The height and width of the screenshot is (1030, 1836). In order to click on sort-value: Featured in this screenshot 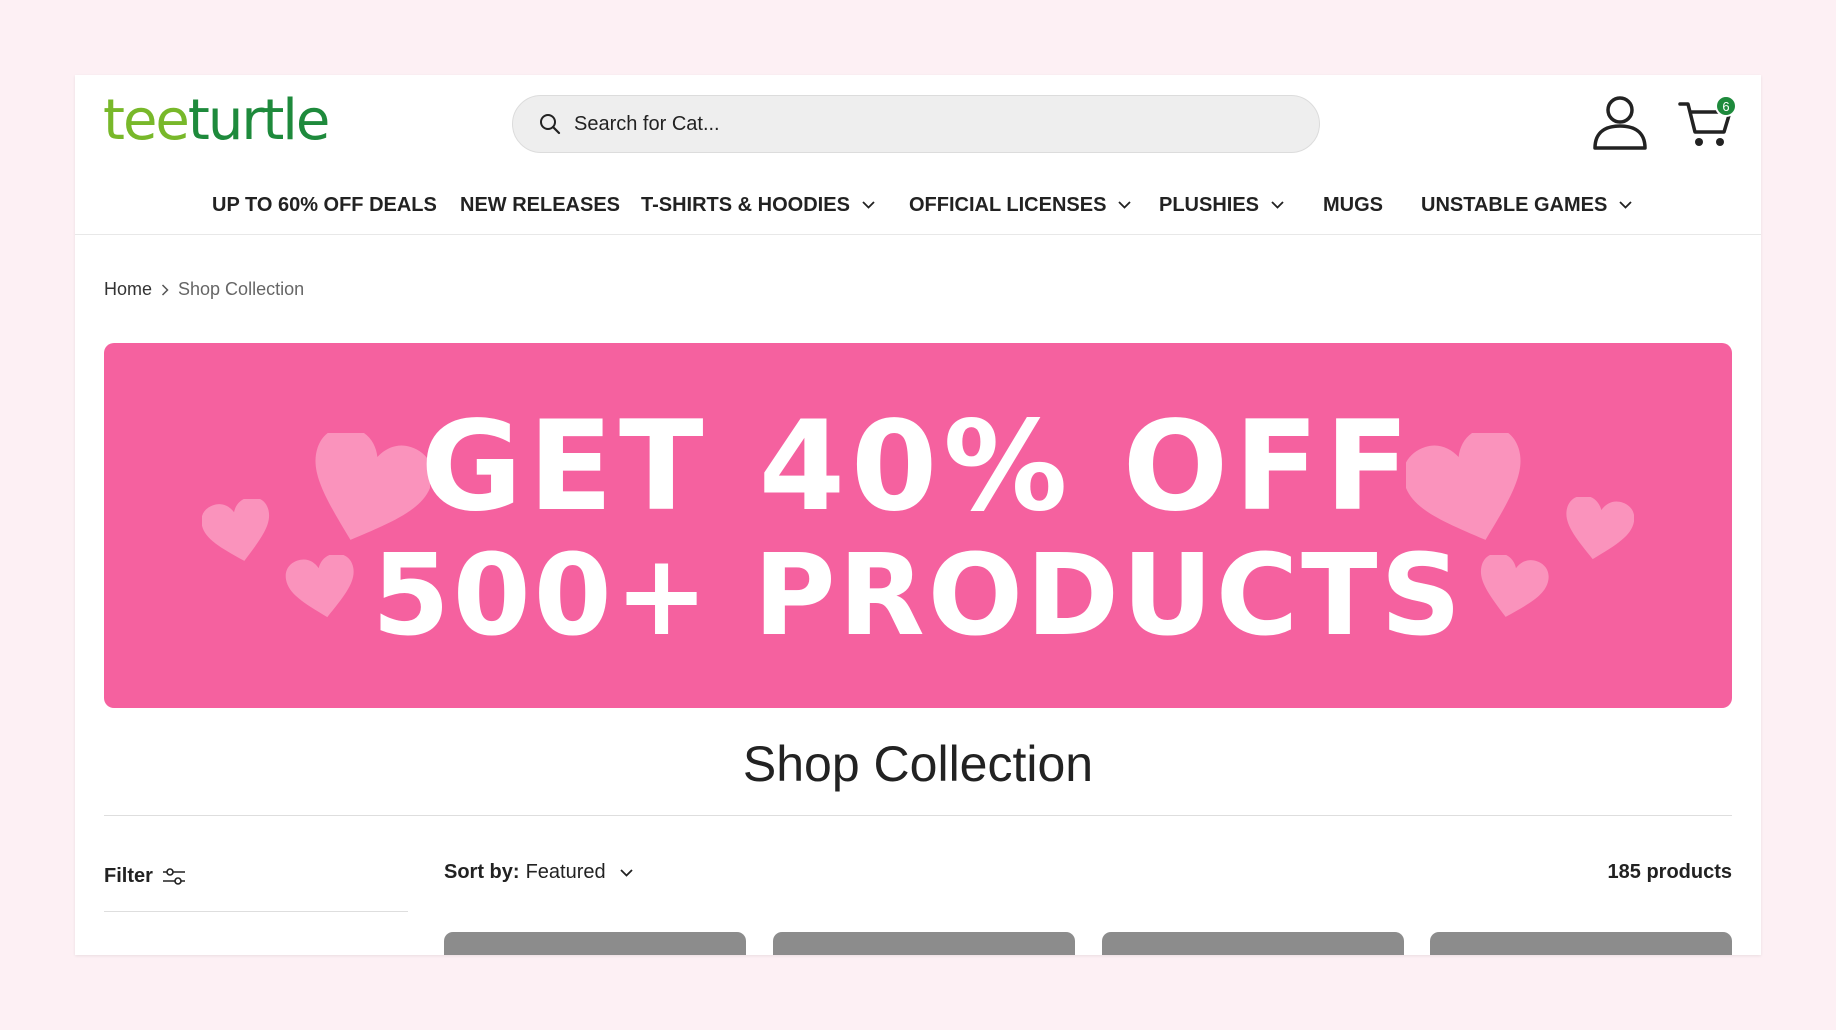, I will do `click(565, 872)`.